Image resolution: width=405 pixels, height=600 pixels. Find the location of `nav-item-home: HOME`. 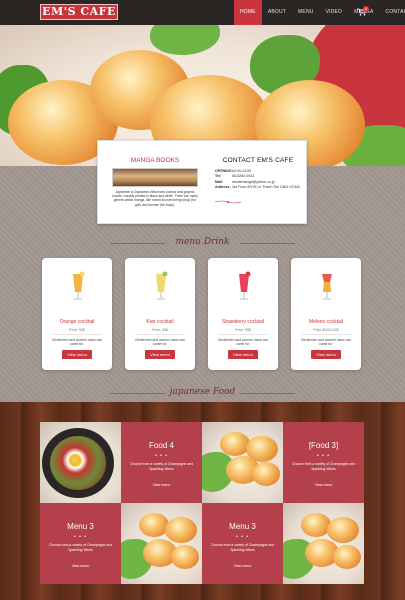

nav-item-home: HOME is located at coordinates (248, 12).